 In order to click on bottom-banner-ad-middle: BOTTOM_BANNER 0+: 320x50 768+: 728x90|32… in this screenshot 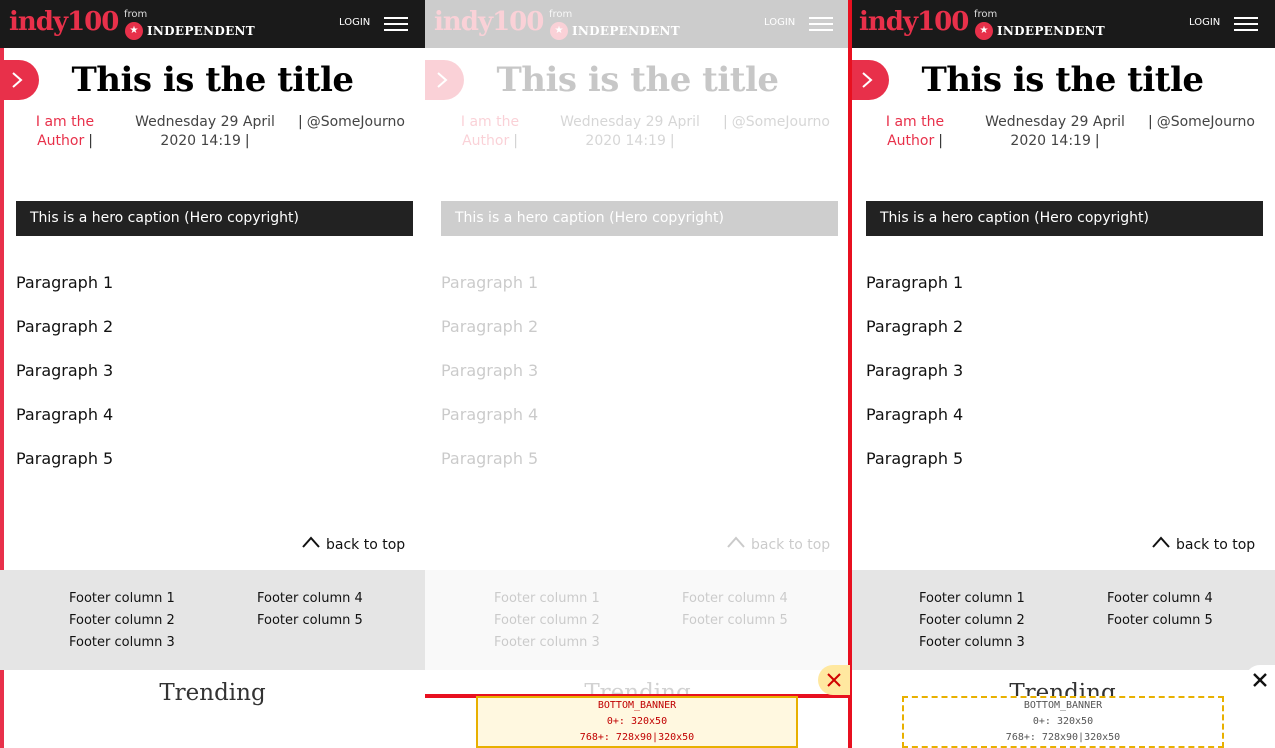, I will do `click(637, 722)`.